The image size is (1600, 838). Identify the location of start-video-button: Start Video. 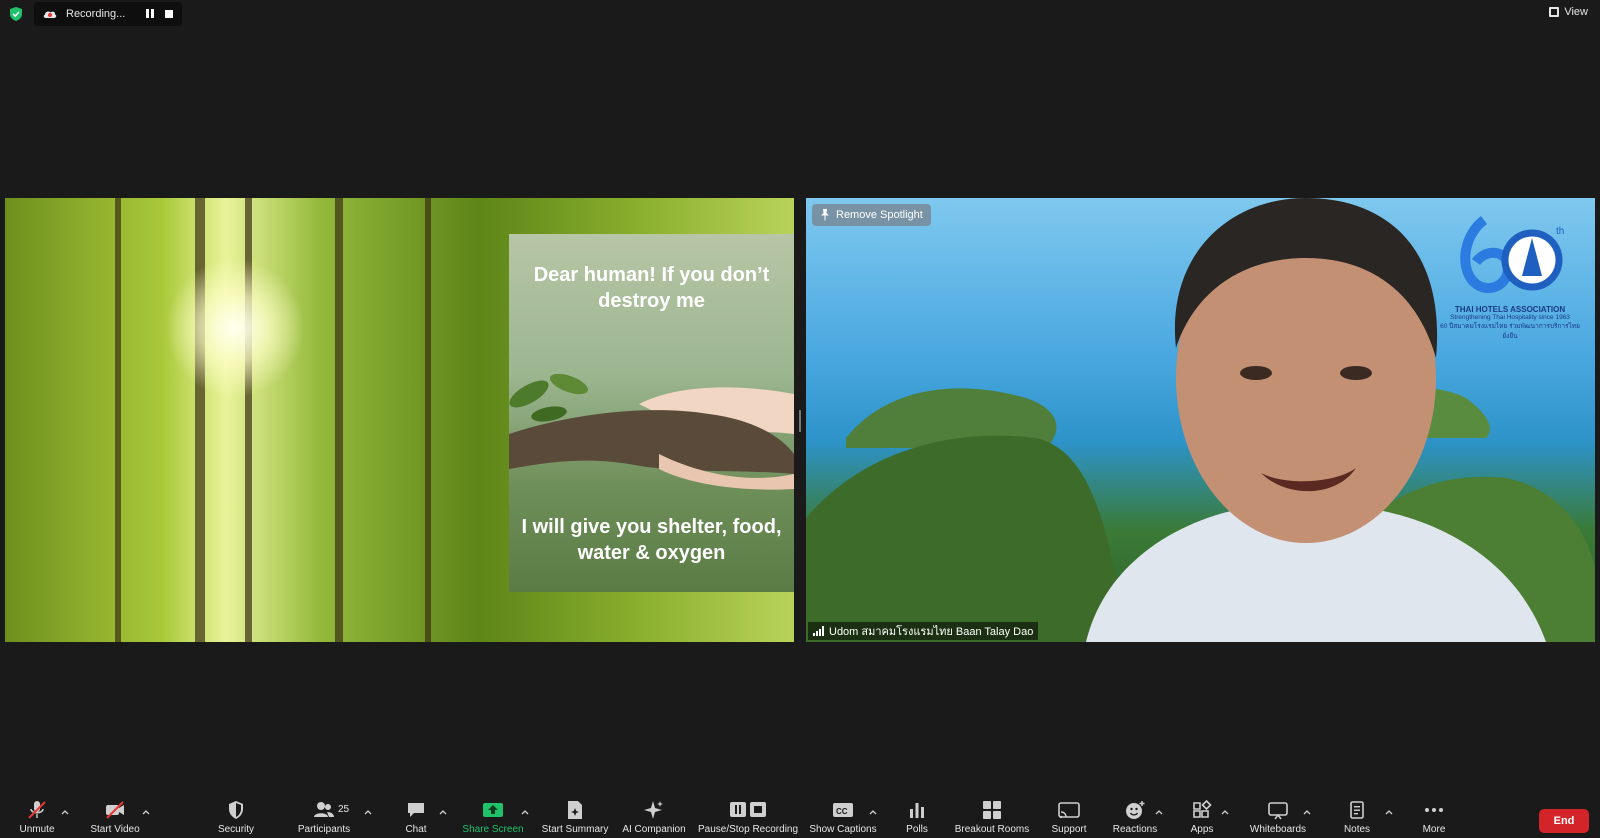
(115, 817).